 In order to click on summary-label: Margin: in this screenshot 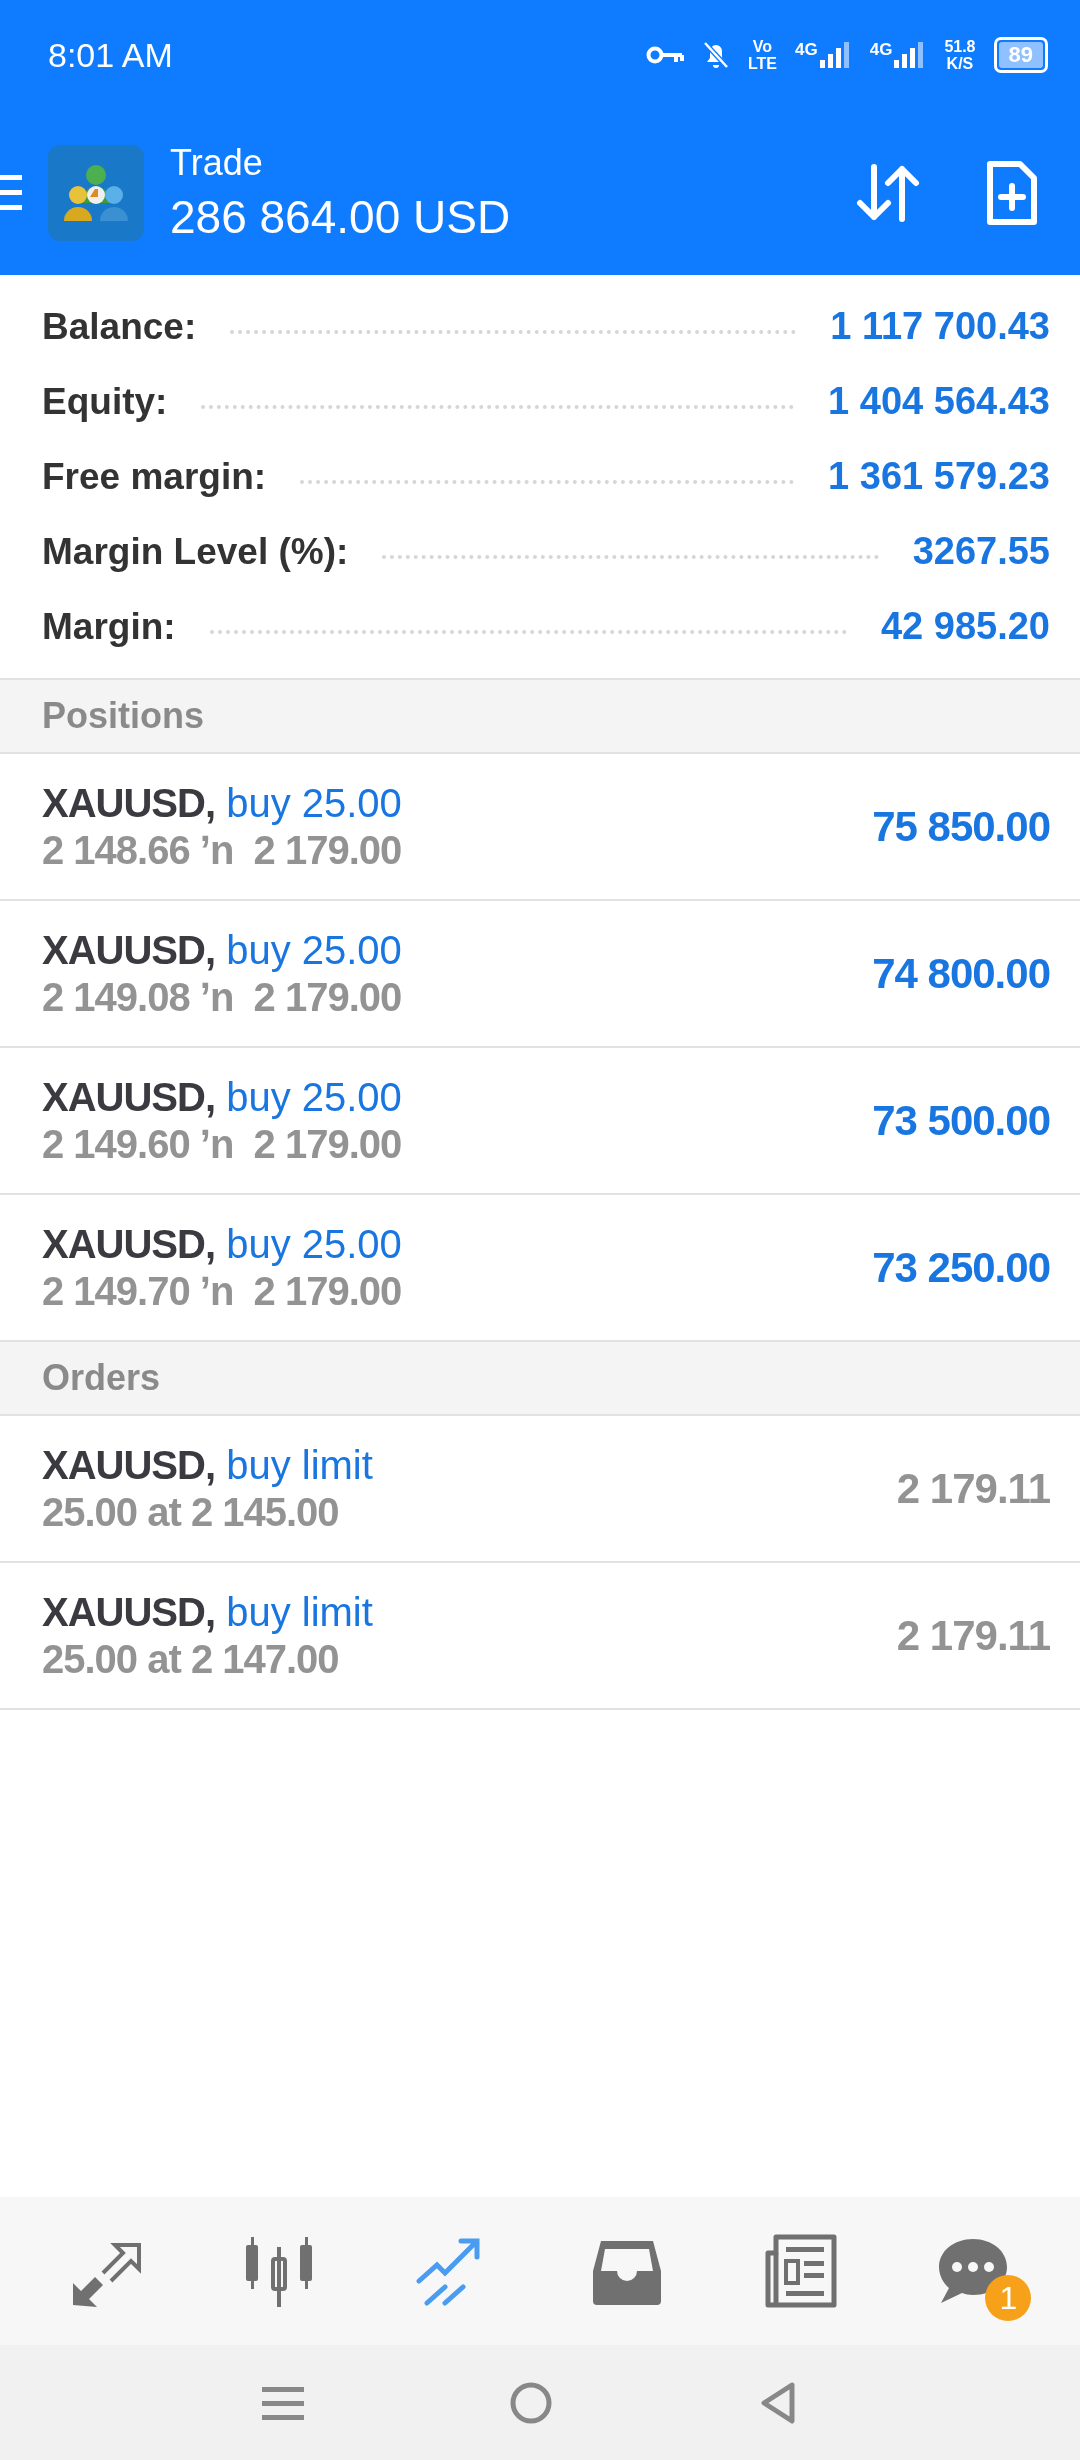, I will do `click(109, 626)`.